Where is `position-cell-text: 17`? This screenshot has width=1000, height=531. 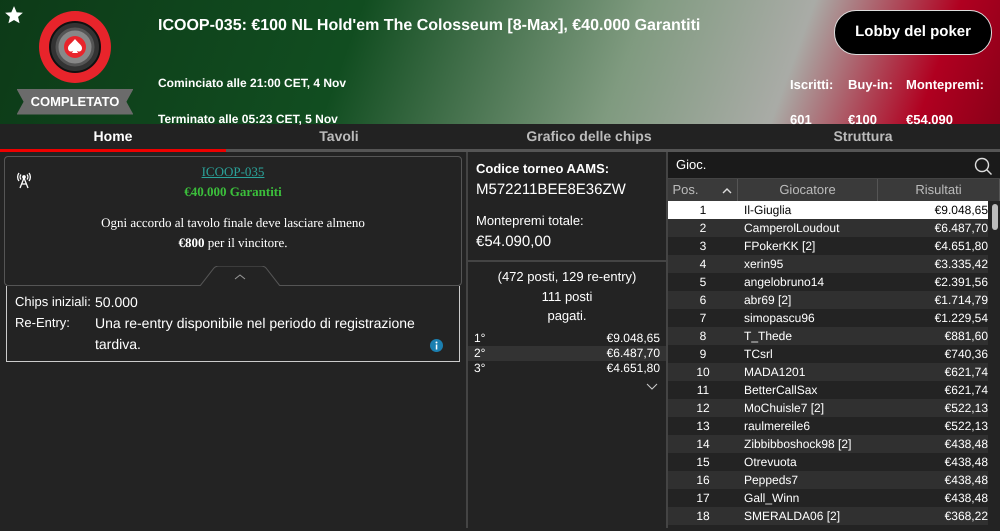 position-cell-text: 17 is located at coordinates (703, 498).